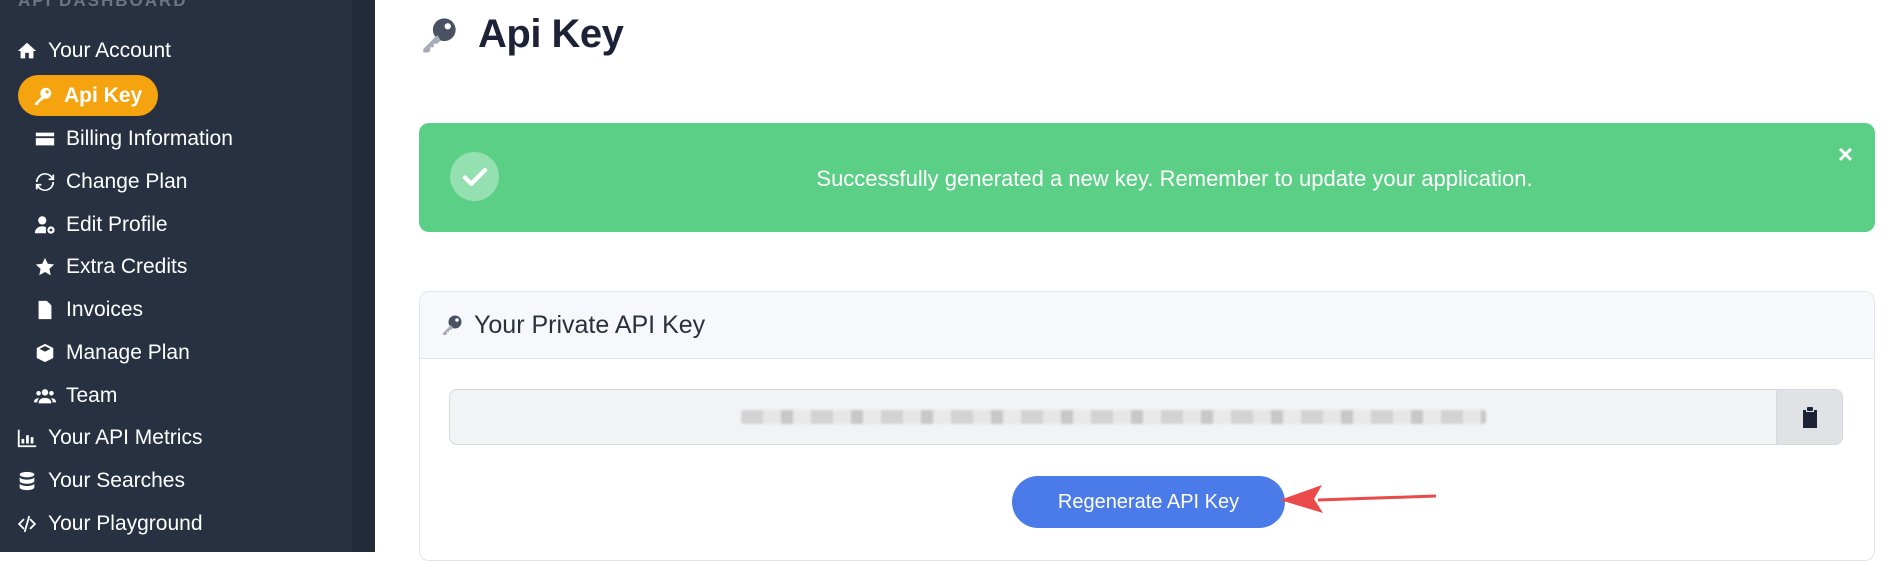  What do you see at coordinates (105, 309) in the screenshot?
I see `sidebar-item-label: Invoices` at bounding box center [105, 309].